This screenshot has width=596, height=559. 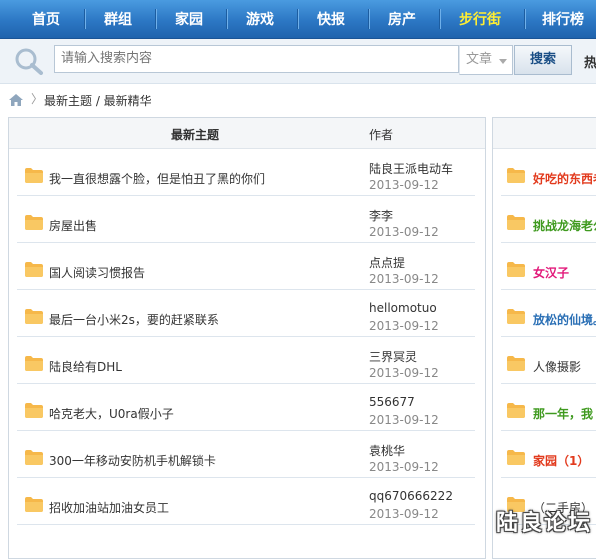 I want to click on search-bar: 文章 搜索 热, so click(x=298, y=61).